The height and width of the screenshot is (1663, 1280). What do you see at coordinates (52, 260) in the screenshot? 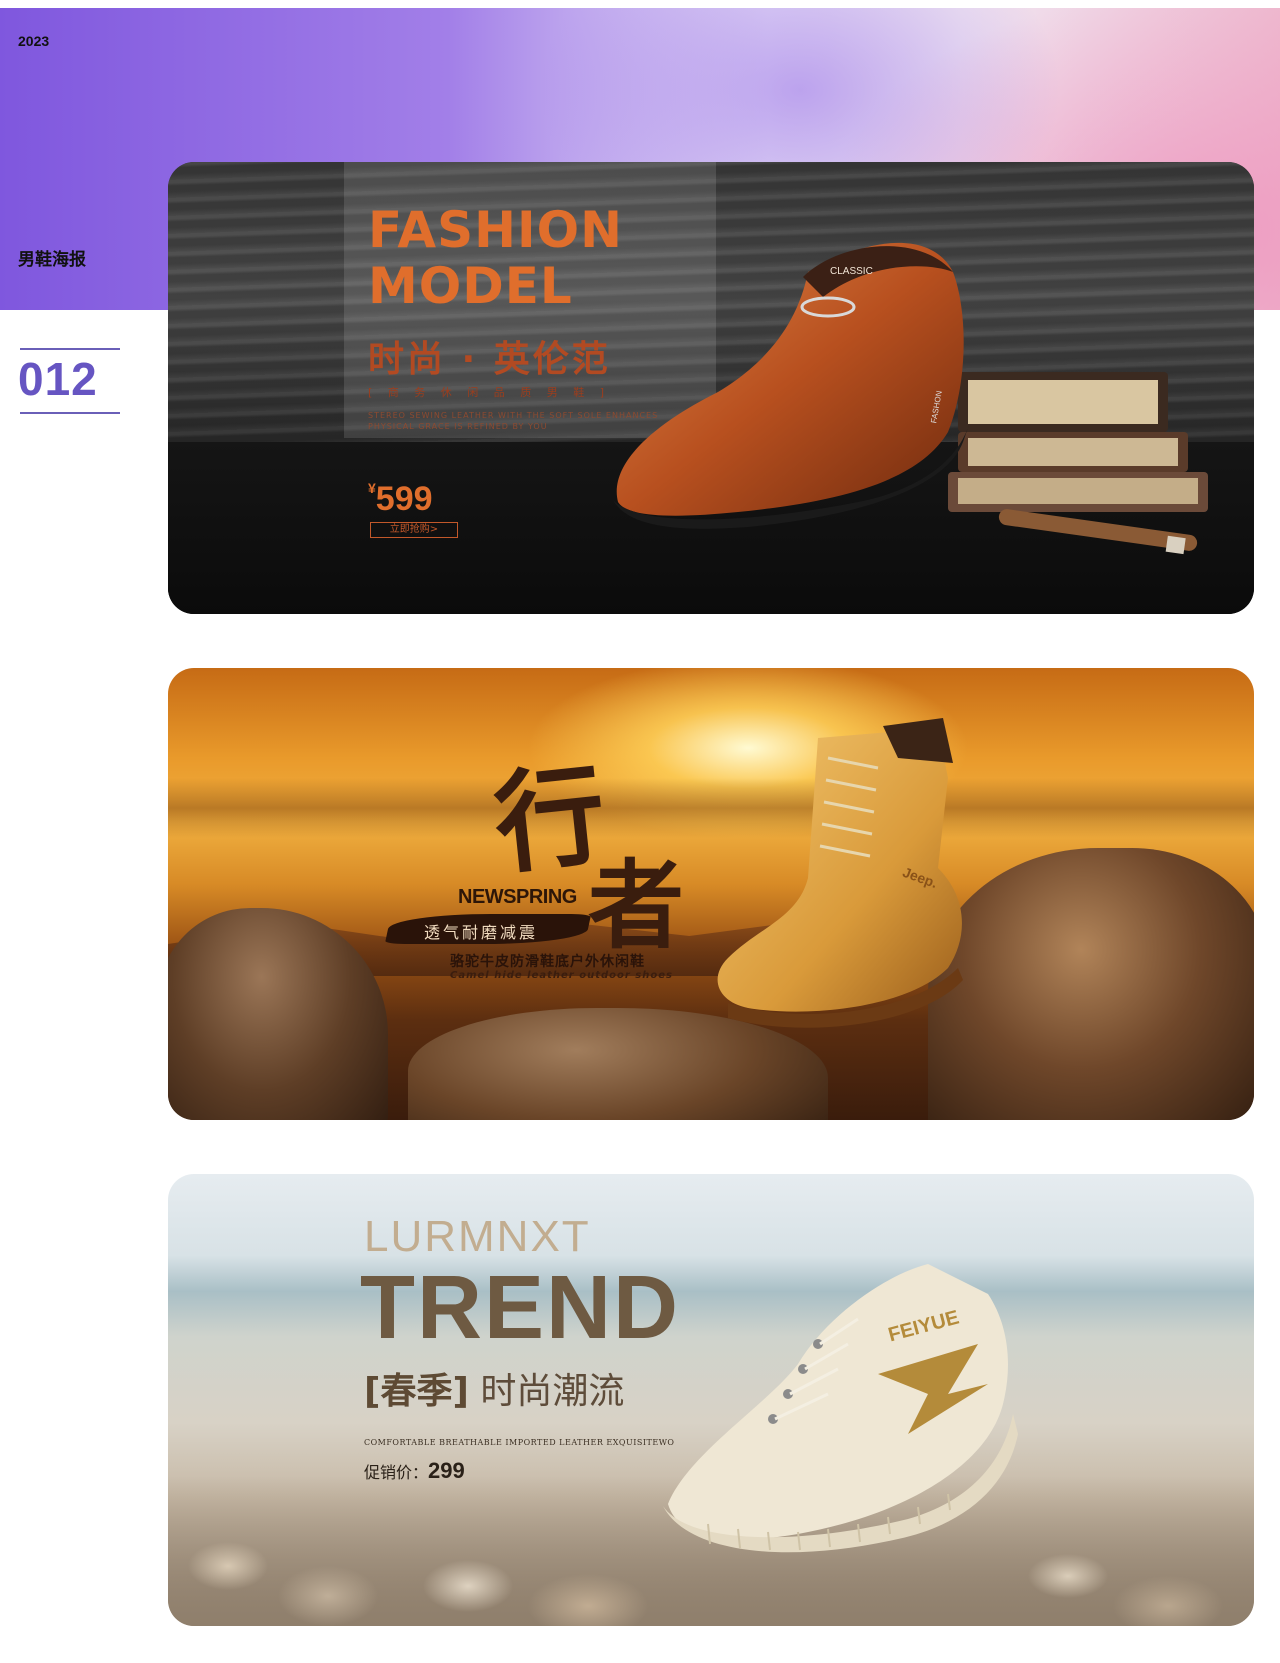
I see `category-title: 男鞋海报` at bounding box center [52, 260].